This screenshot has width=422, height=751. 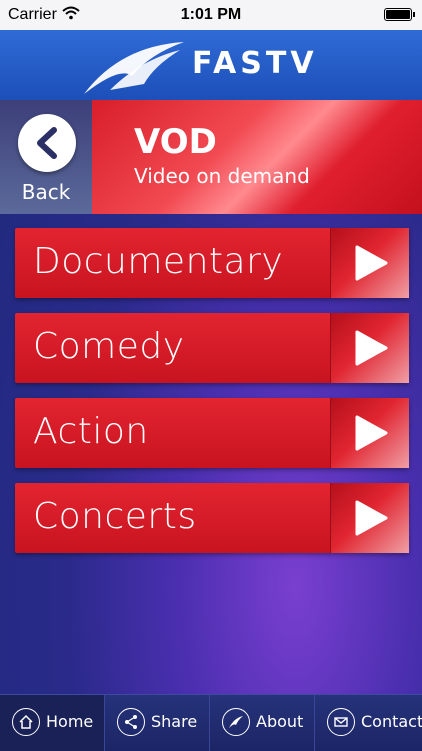 What do you see at coordinates (257, 157) in the screenshot?
I see `vod-header-panel: VOD Video on demand` at bounding box center [257, 157].